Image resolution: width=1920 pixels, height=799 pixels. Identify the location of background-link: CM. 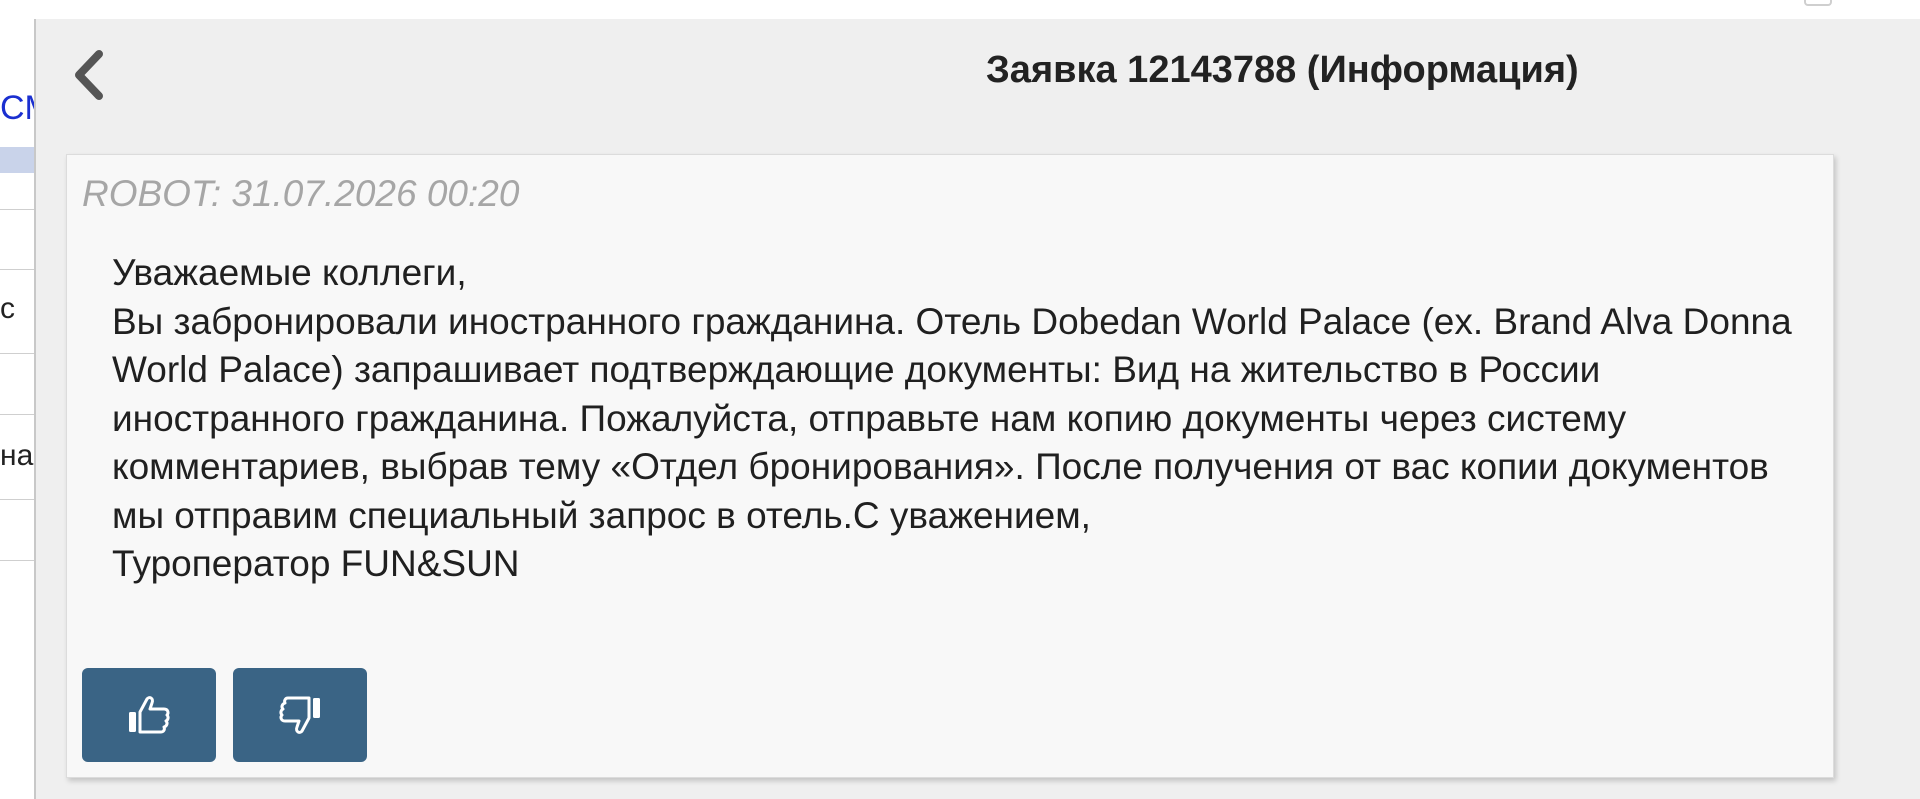
(17, 108).